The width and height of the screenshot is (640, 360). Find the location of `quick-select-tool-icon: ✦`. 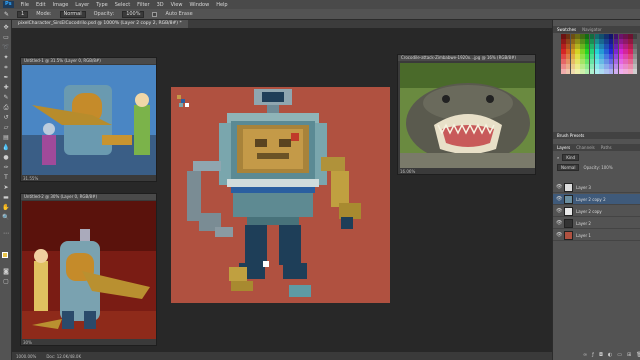

quick-select-tool-icon: ✦ is located at coordinates (6, 58).